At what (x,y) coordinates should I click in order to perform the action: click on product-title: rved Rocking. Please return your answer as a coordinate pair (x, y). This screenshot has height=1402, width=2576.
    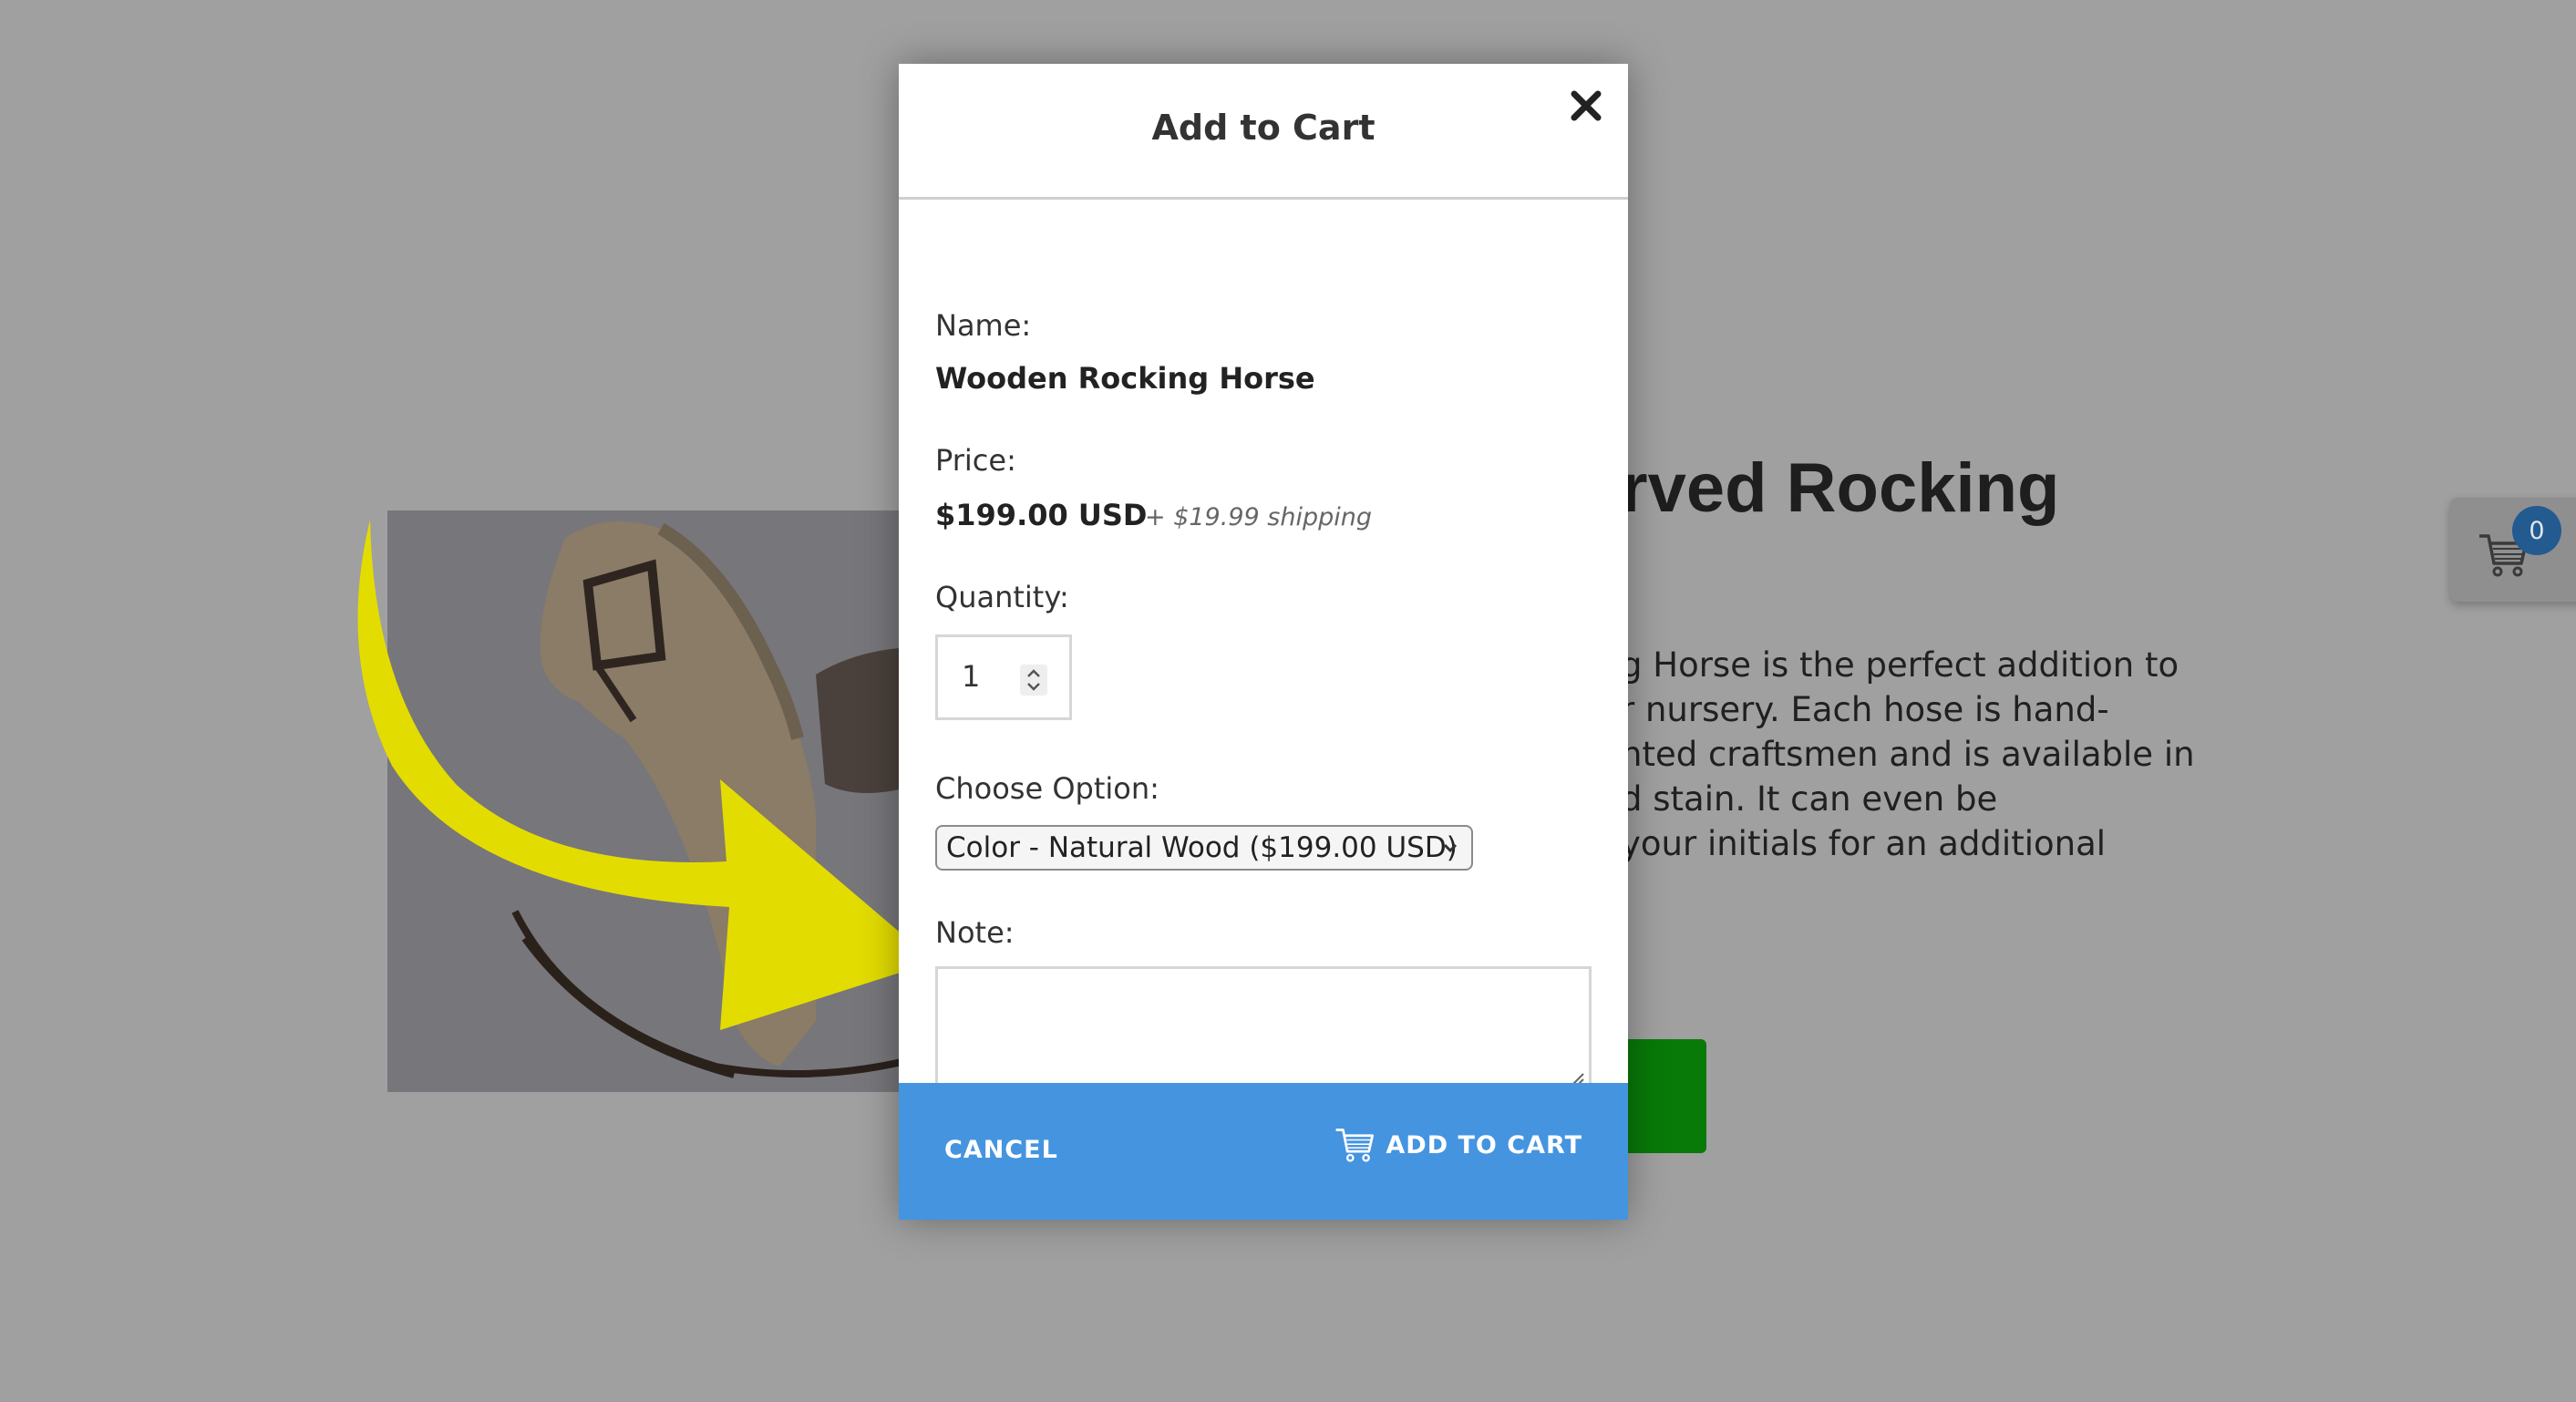
    Looking at the image, I should click on (1840, 488).